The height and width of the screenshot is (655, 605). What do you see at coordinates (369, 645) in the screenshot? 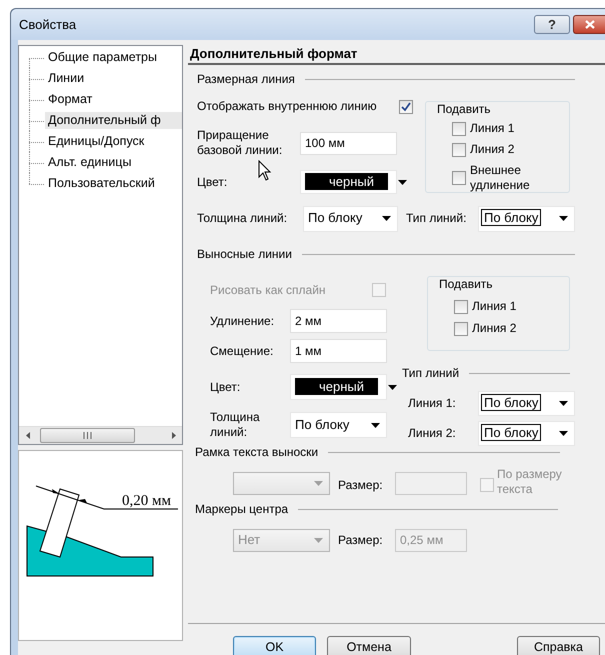
I see `dialog-button: Отмена` at bounding box center [369, 645].